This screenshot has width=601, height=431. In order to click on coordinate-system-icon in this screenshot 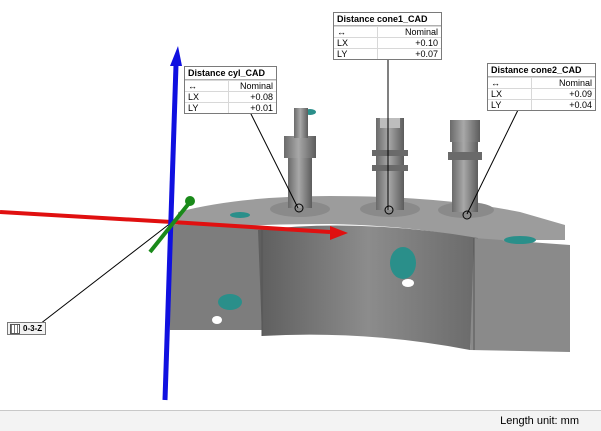, I will do `click(15, 328)`.